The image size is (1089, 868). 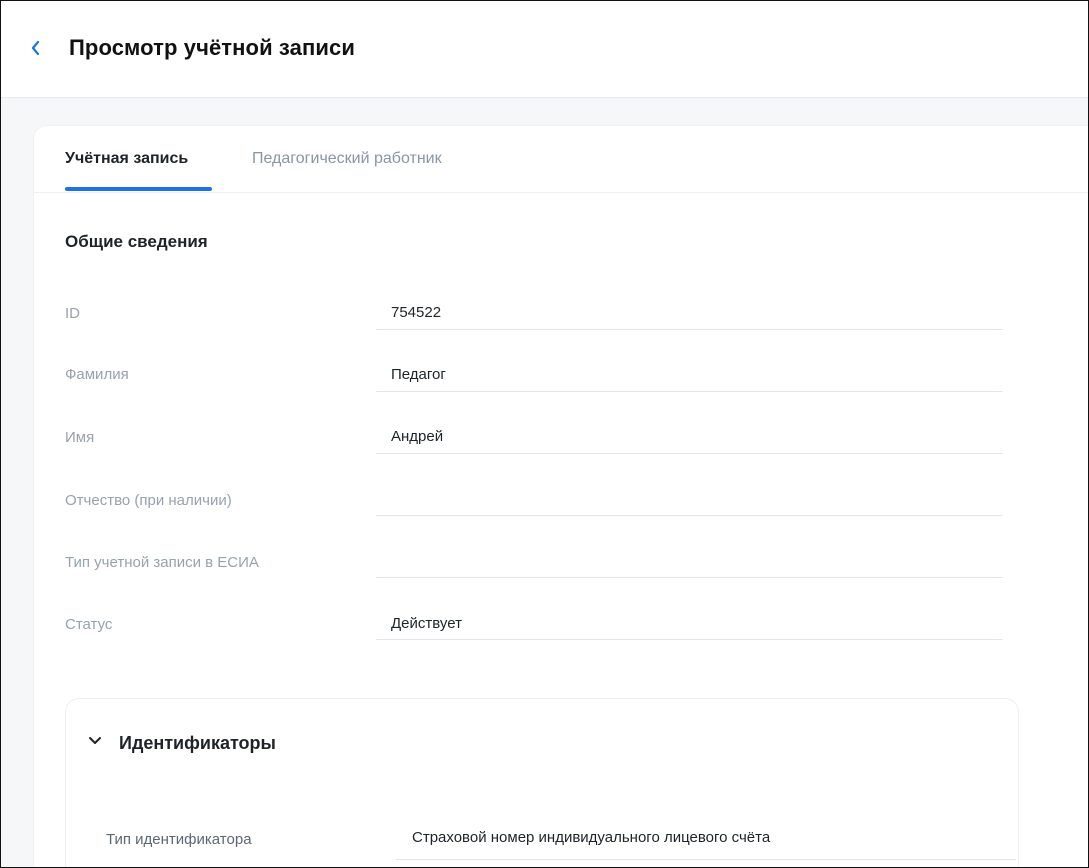 What do you see at coordinates (418, 374) in the screenshot?
I see `field-value-last-name: Педагог` at bounding box center [418, 374].